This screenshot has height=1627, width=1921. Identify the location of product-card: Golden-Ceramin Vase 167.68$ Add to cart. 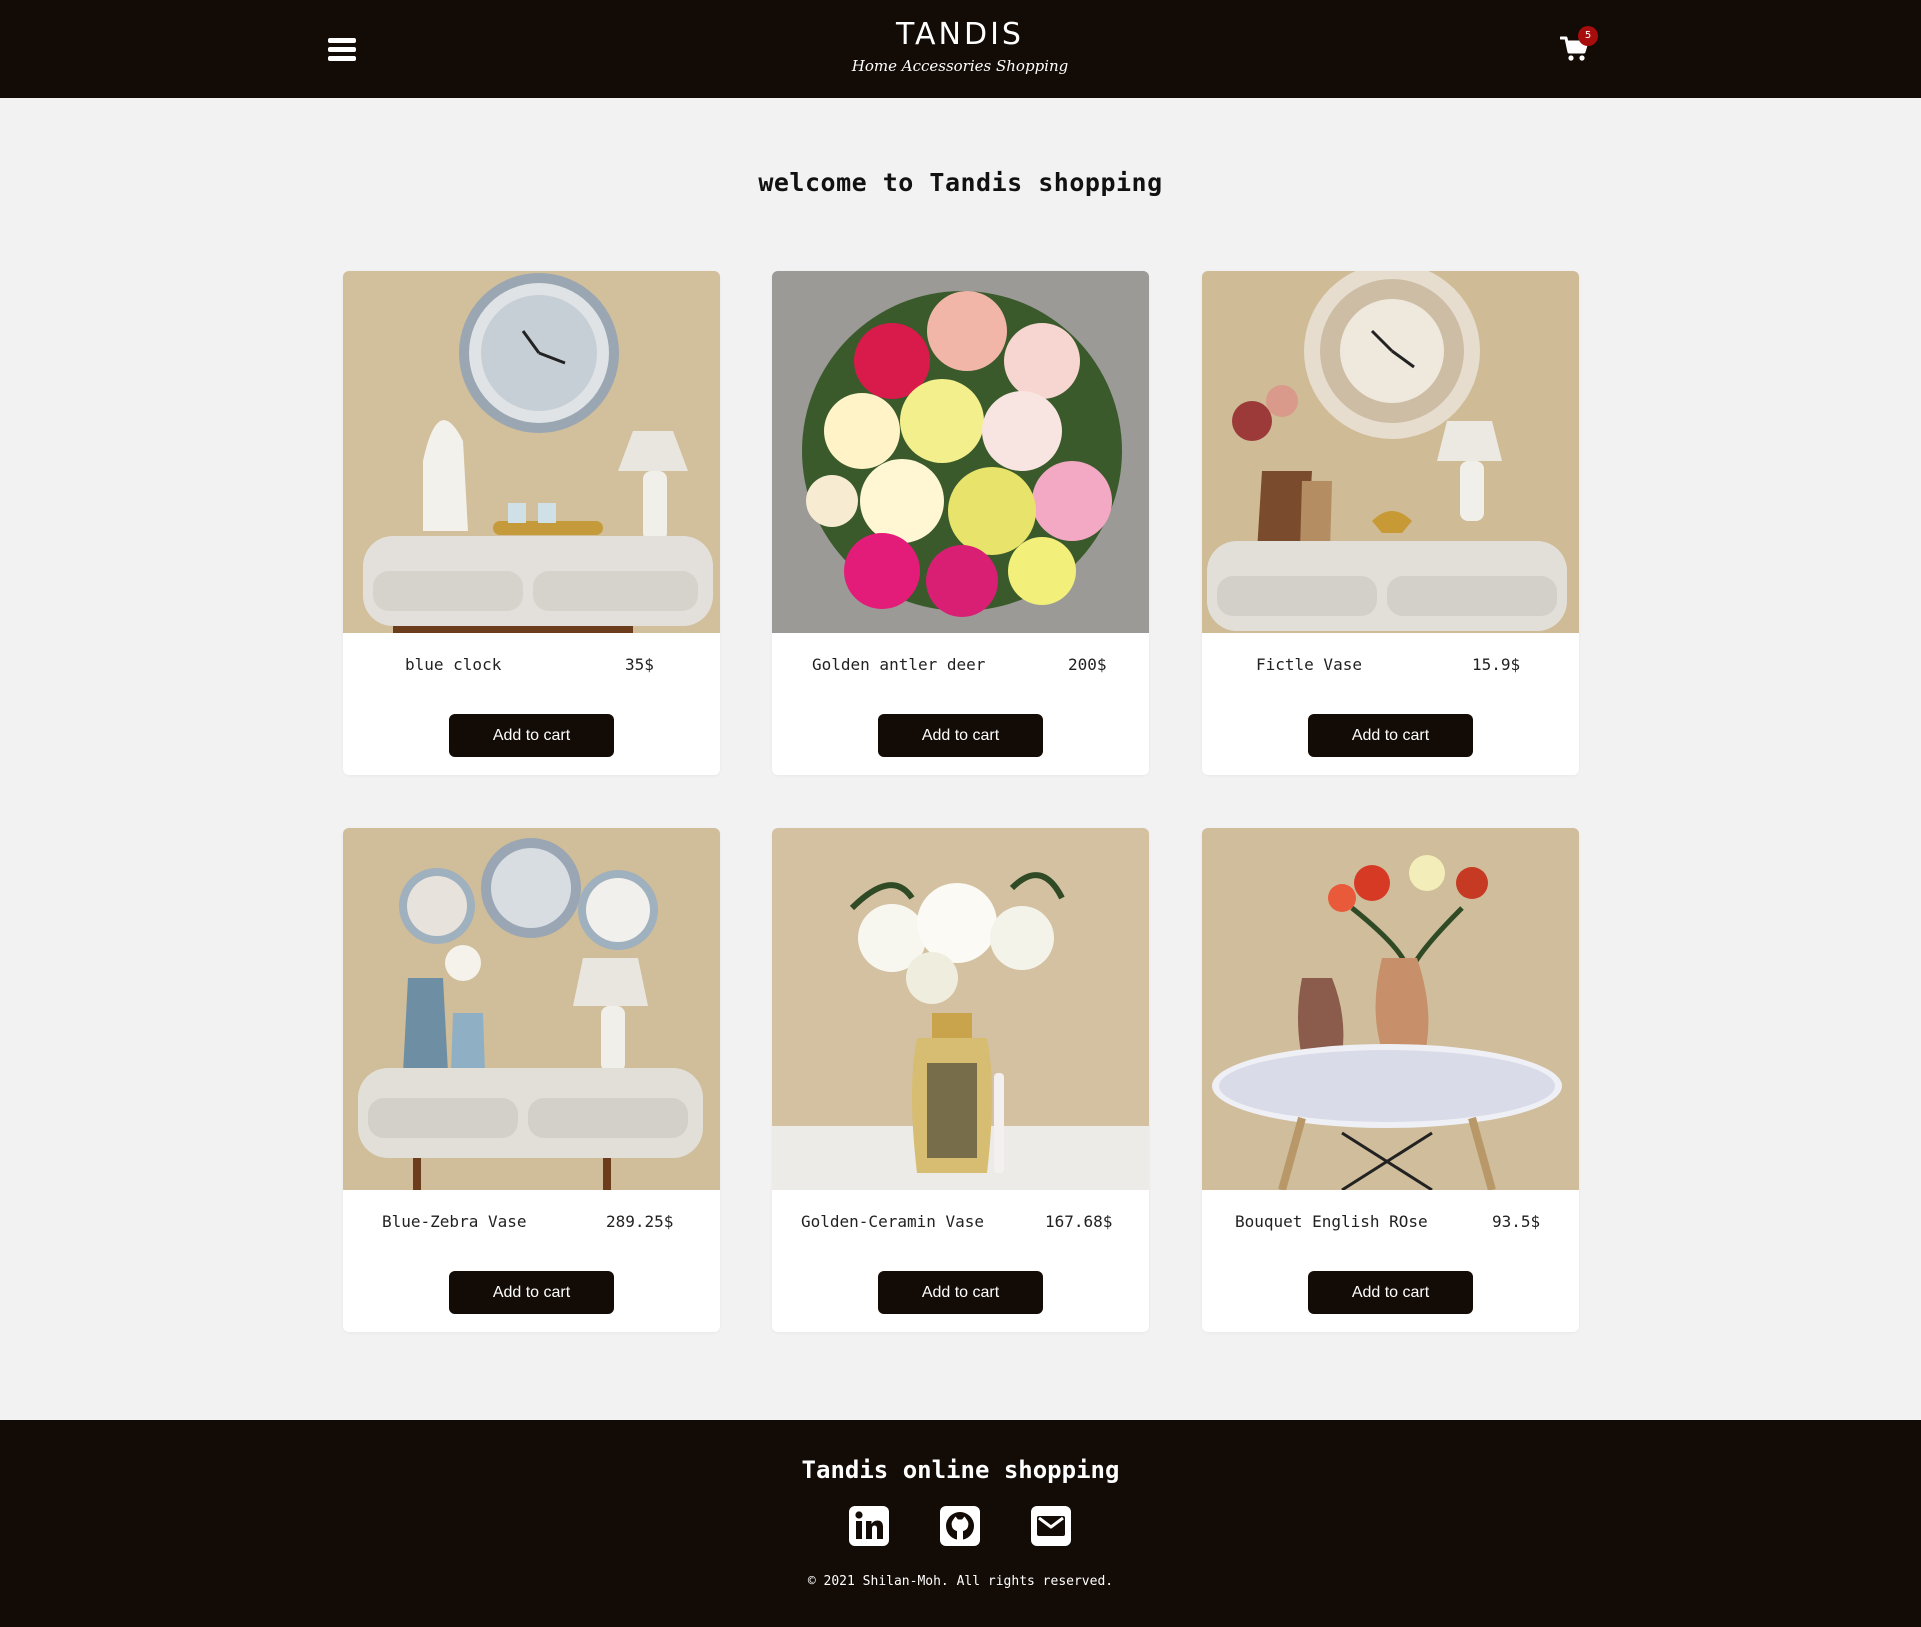
(960, 1080).